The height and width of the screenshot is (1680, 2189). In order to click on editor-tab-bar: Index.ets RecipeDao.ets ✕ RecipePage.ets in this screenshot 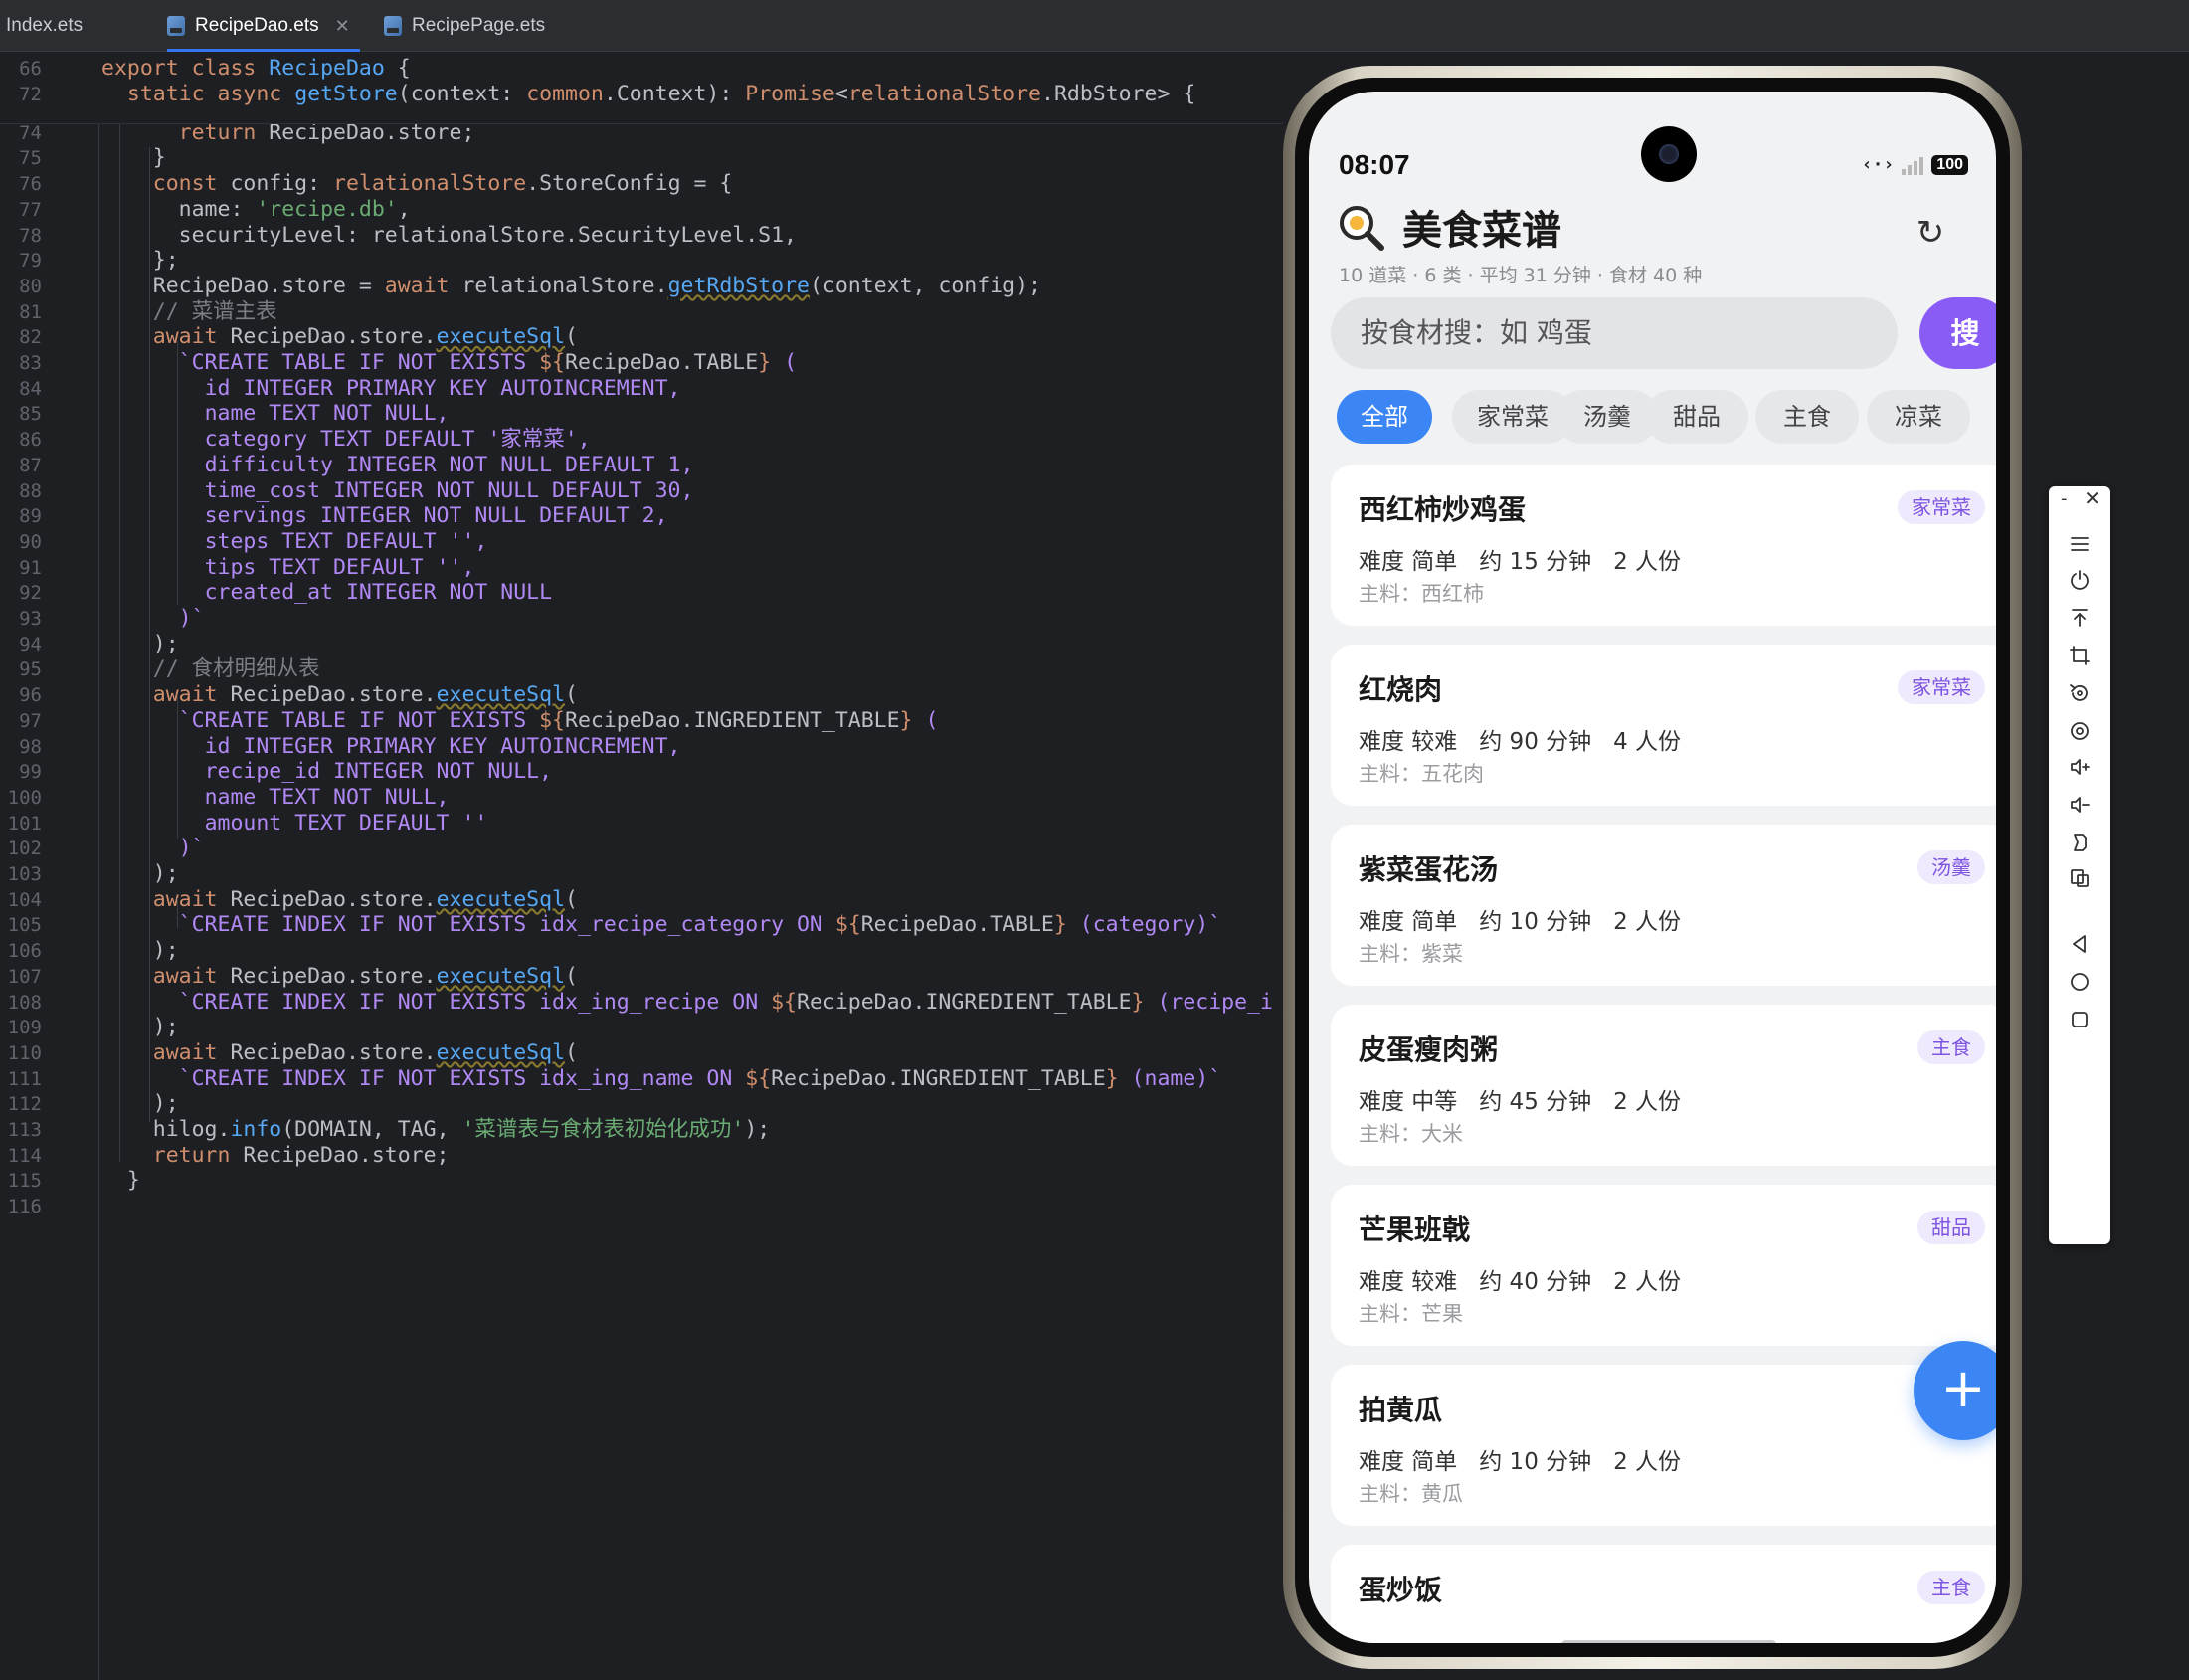, I will do `click(1095, 26)`.